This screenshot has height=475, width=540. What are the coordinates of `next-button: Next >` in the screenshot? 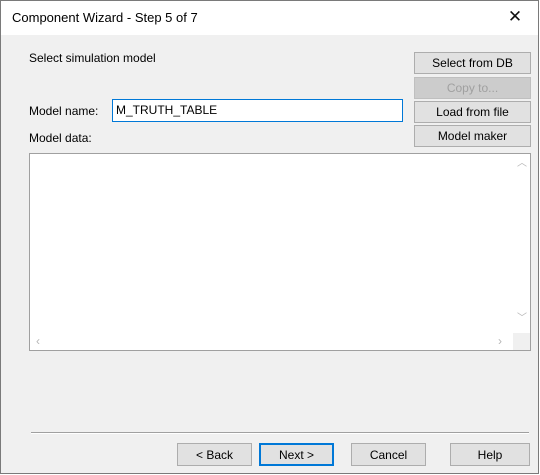 It's located at (296, 454).